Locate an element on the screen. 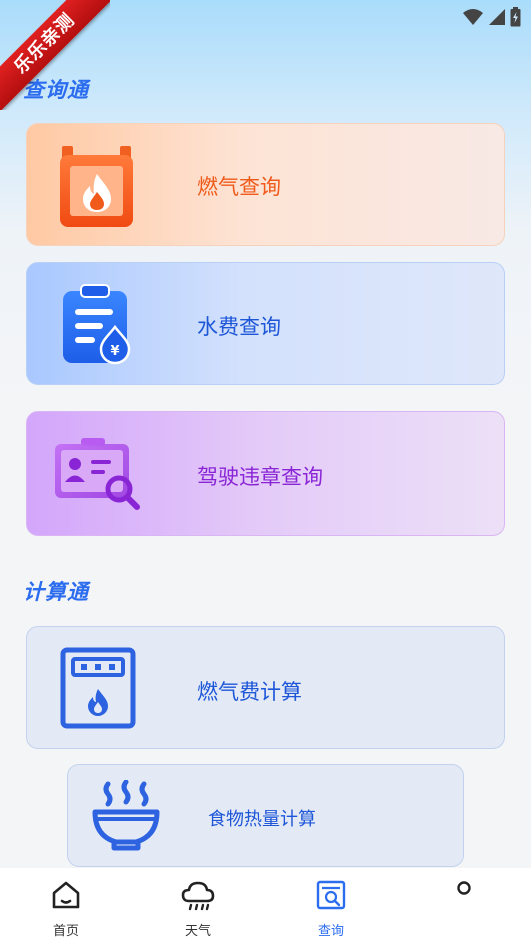 Image resolution: width=531 pixels, height=945 pixels. gas-query-card: 燃气查询 is located at coordinates (265, 184).